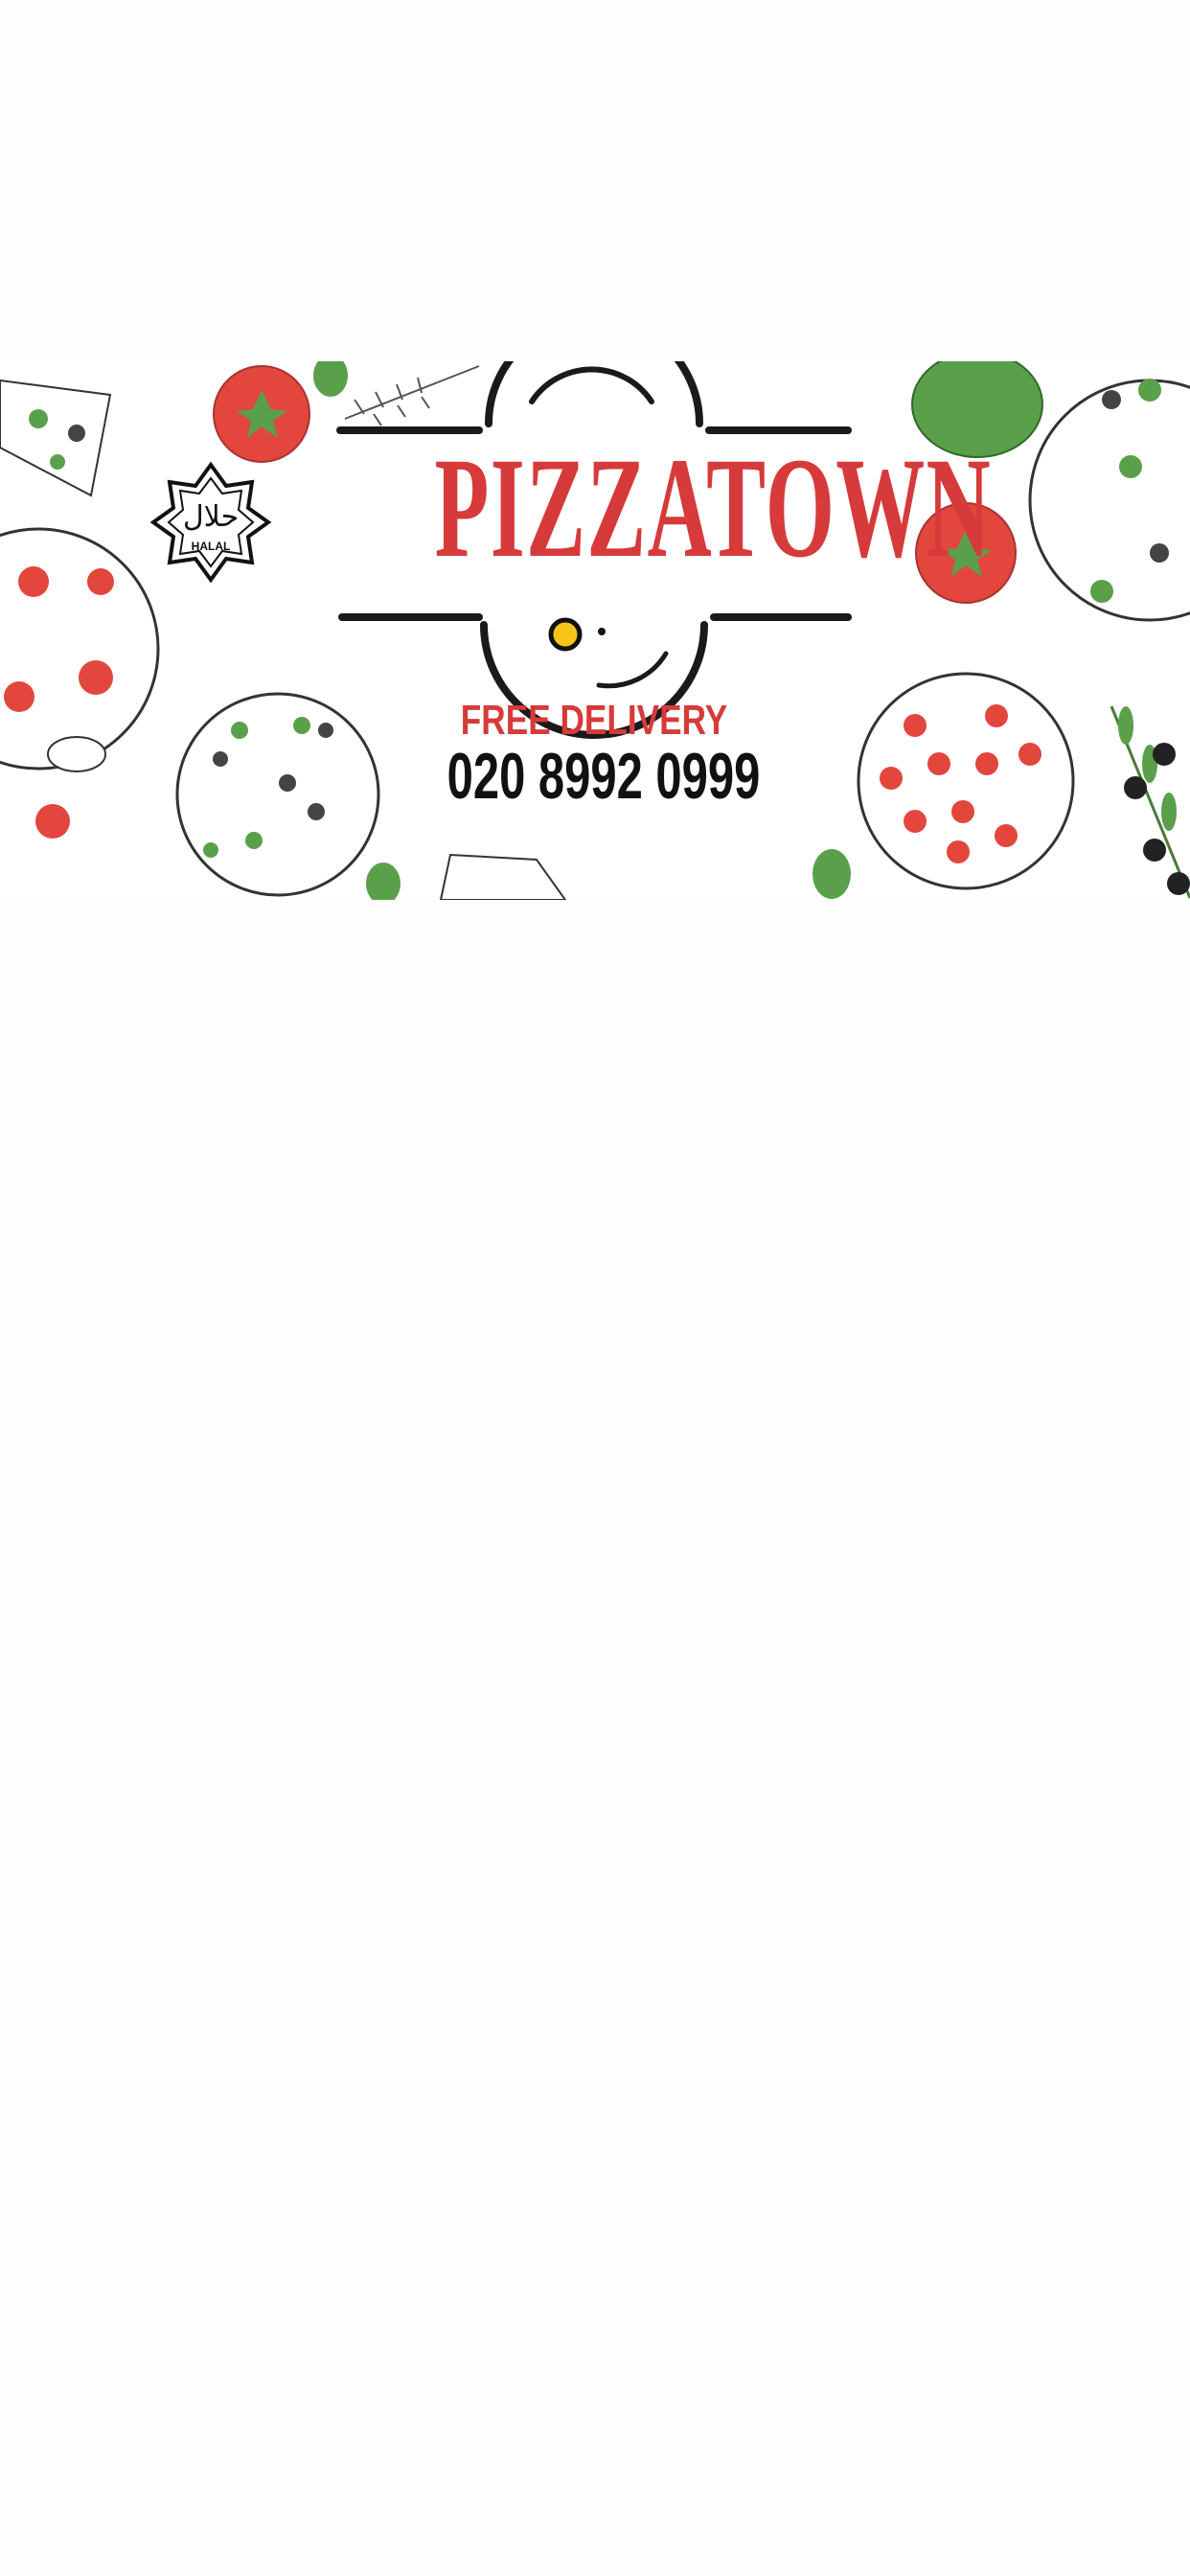  I want to click on tomato-illustration, so click(280, 412).